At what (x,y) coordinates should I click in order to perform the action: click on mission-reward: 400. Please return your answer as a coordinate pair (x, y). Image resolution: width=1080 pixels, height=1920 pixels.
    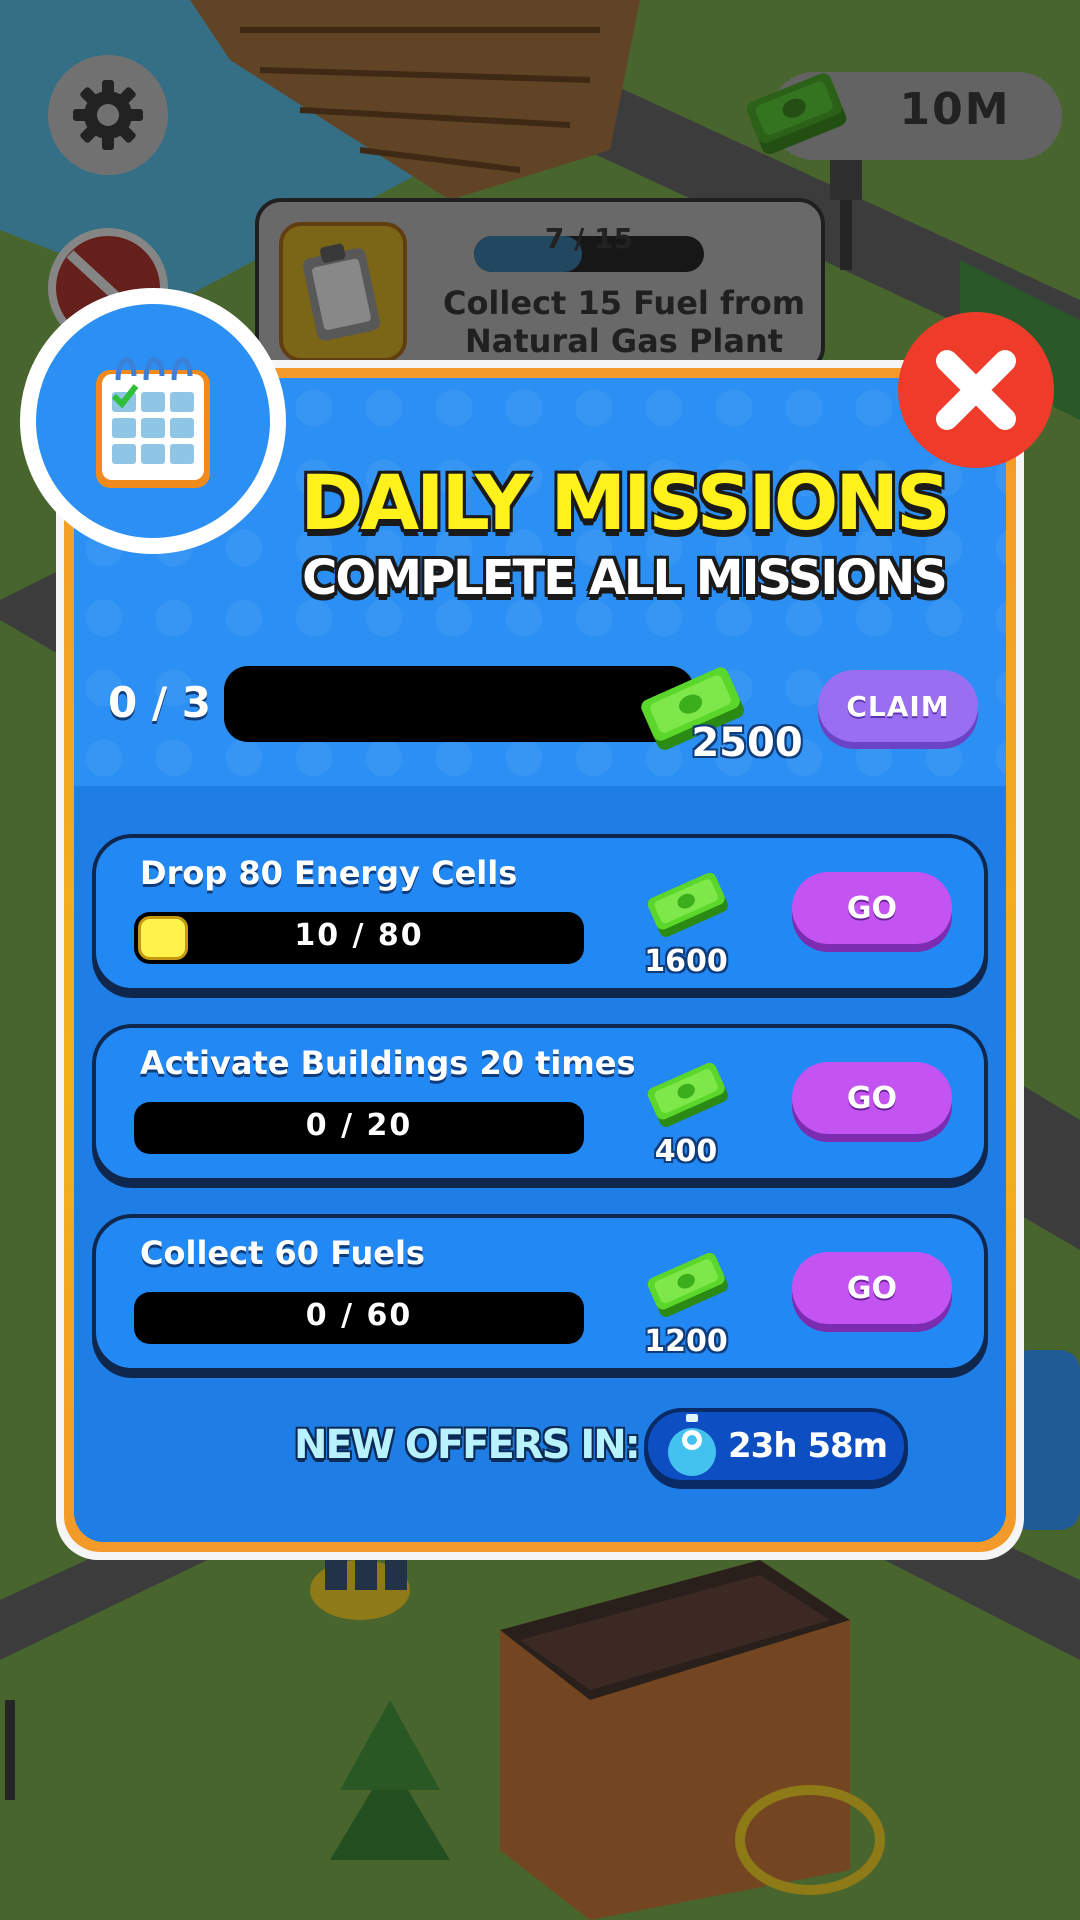
    Looking at the image, I should click on (686, 1151).